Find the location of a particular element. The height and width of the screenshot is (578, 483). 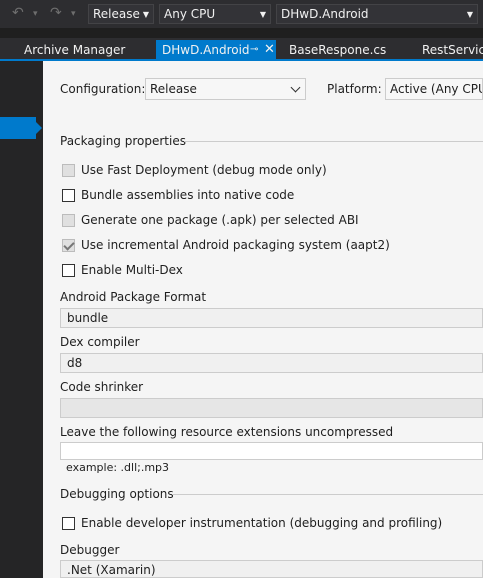

redo-dropdown-icon: ▾ is located at coordinates (73, 14).